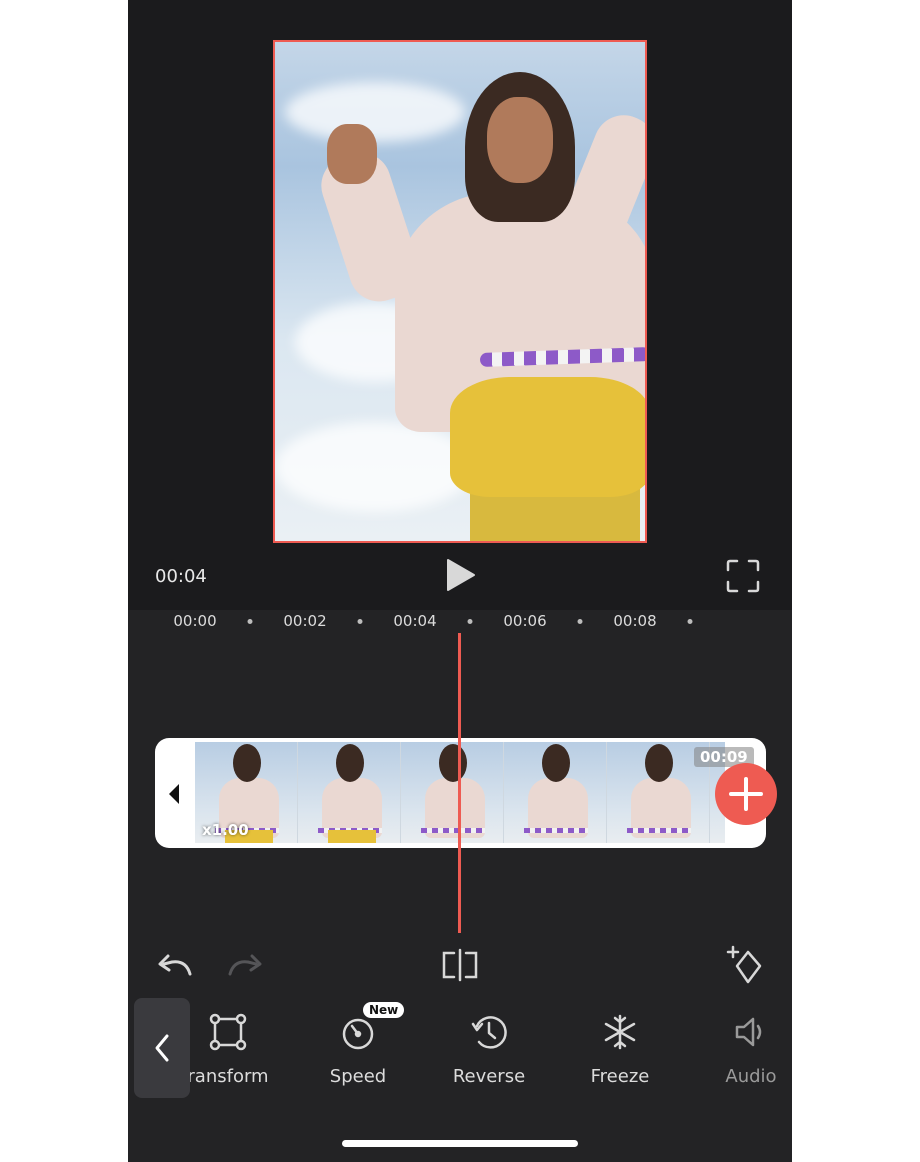 The image size is (920, 1162). Describe the element at coordinates (415, 621) in the screenshot. I see `ruler-tick: 00:04` at that location.